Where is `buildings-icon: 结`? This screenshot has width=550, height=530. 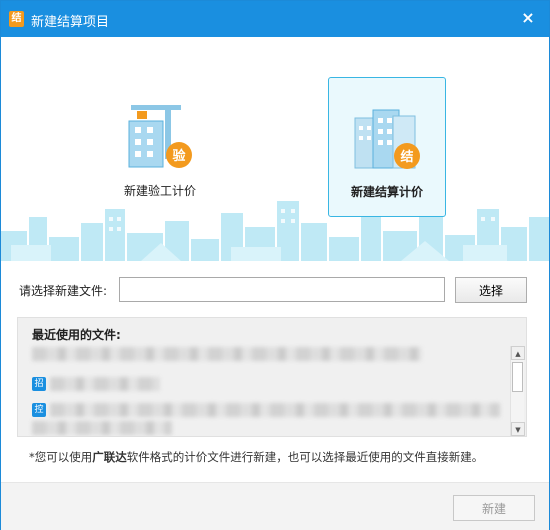
buildings-icon: 结 is located at coordinates (387, 139).